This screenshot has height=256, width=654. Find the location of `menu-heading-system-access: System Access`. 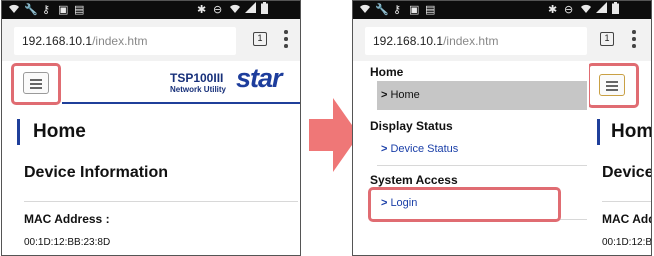

menu-heading-system-access: System Access is located at coordinates (414, 180).